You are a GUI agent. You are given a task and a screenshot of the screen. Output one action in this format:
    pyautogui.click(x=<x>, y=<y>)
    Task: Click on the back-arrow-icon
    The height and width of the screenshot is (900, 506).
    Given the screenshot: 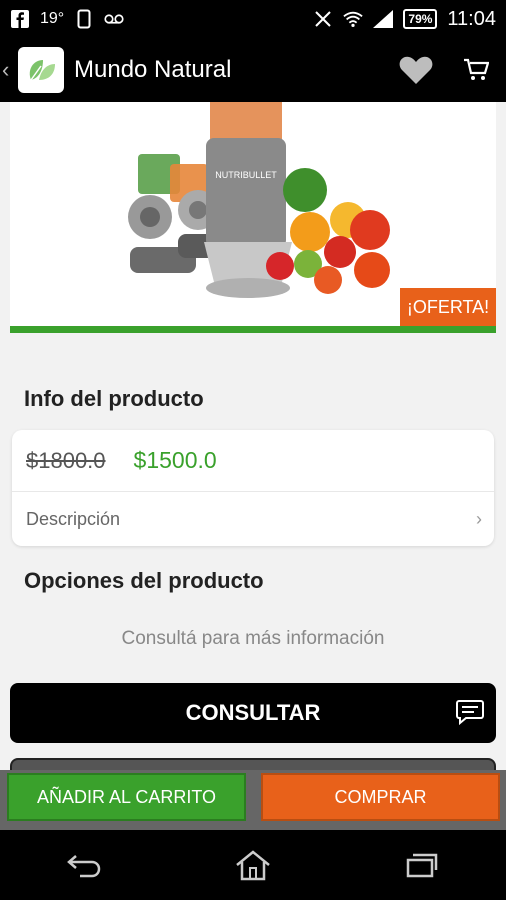 What is the action you would take?
    pyautogui.click(x=84, y=866)
    